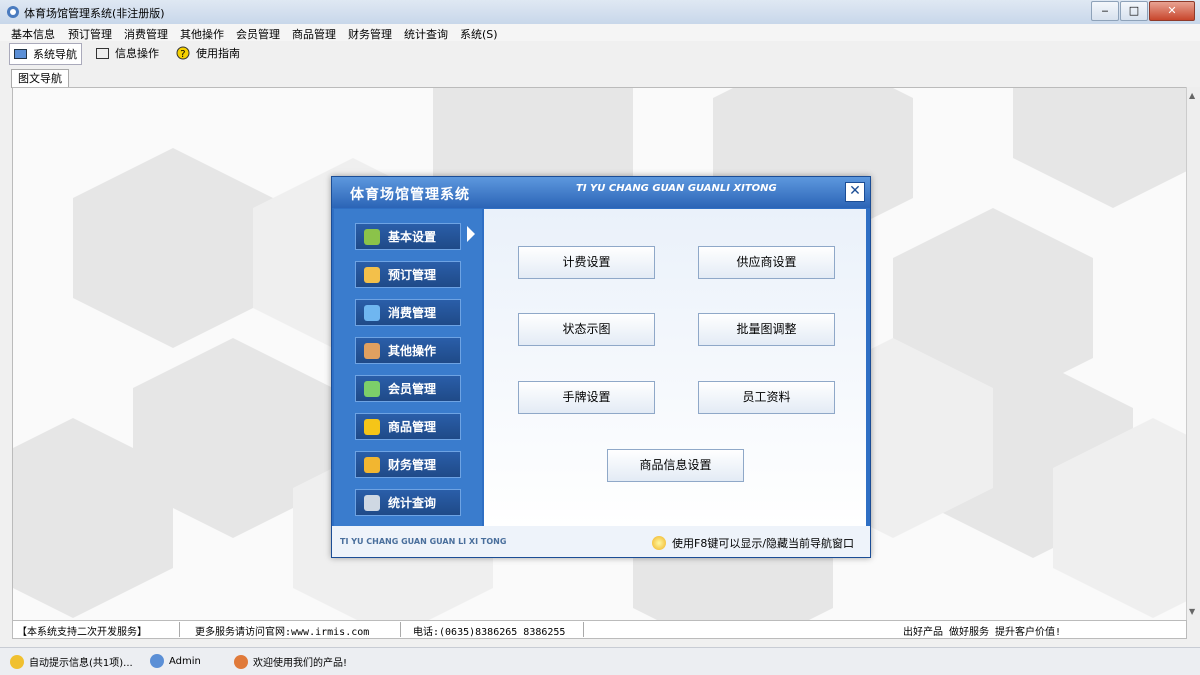  I want to click on dialog-body: 计费设置 供应商设置 状态示图 批量图调整 手牌设置 员工资料 商品信息设置, so click(675, 367).